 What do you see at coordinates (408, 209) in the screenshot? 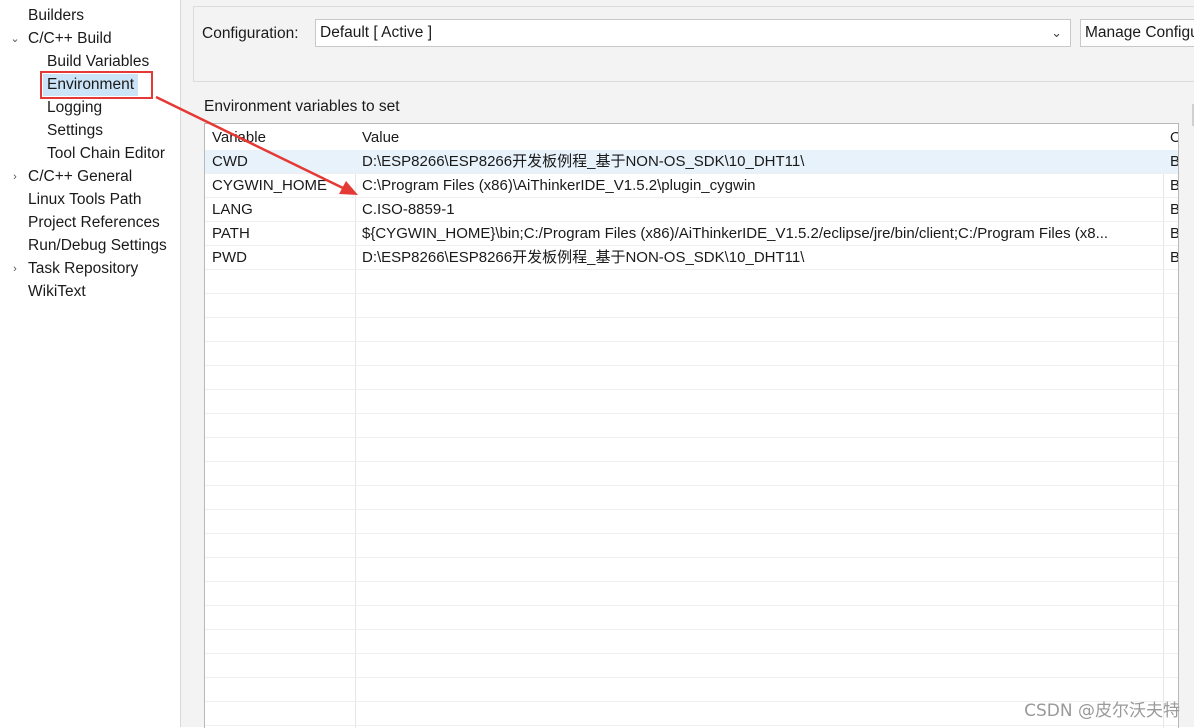
I see `value-cell: C.ISO-8859-1` at bounding box center [408, 209].